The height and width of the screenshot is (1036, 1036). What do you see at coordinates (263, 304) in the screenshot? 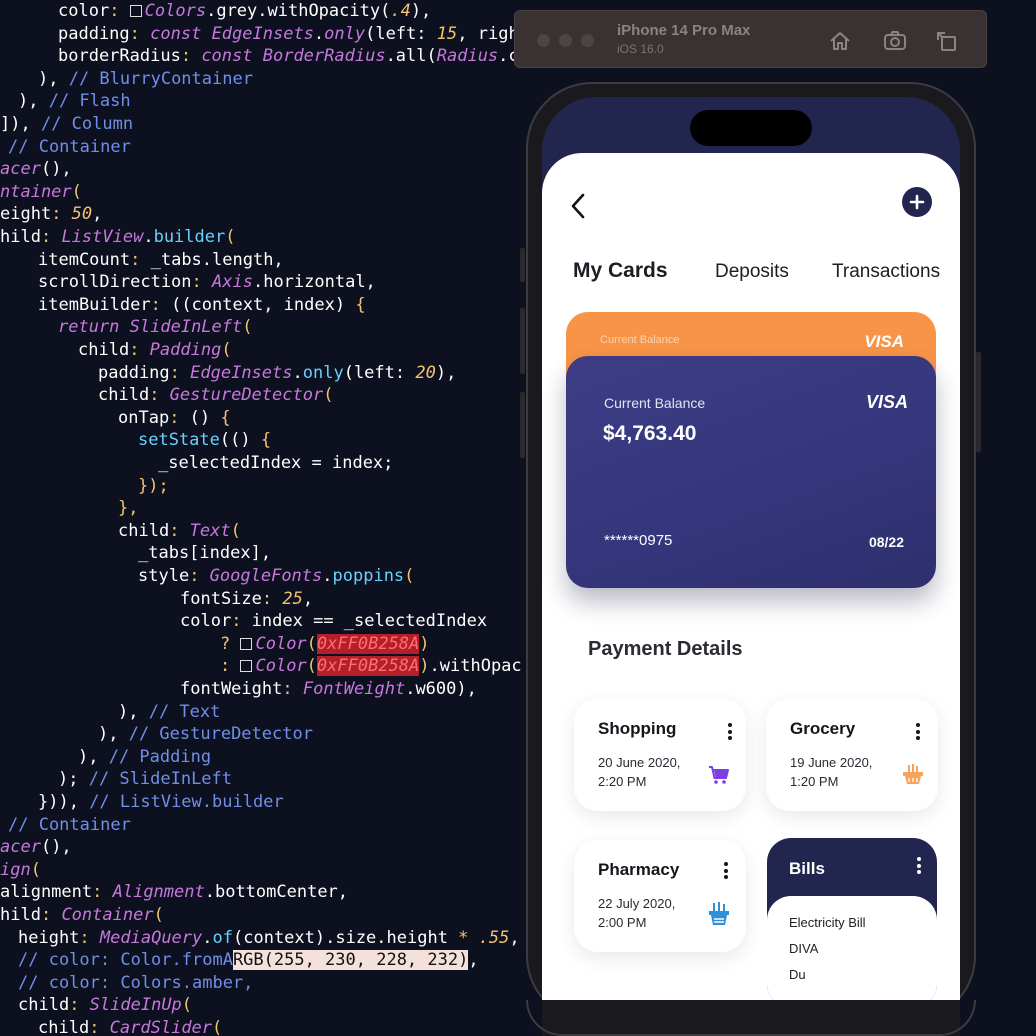
I see `code-token: ((context, index)` at bounding box center [263, 304].